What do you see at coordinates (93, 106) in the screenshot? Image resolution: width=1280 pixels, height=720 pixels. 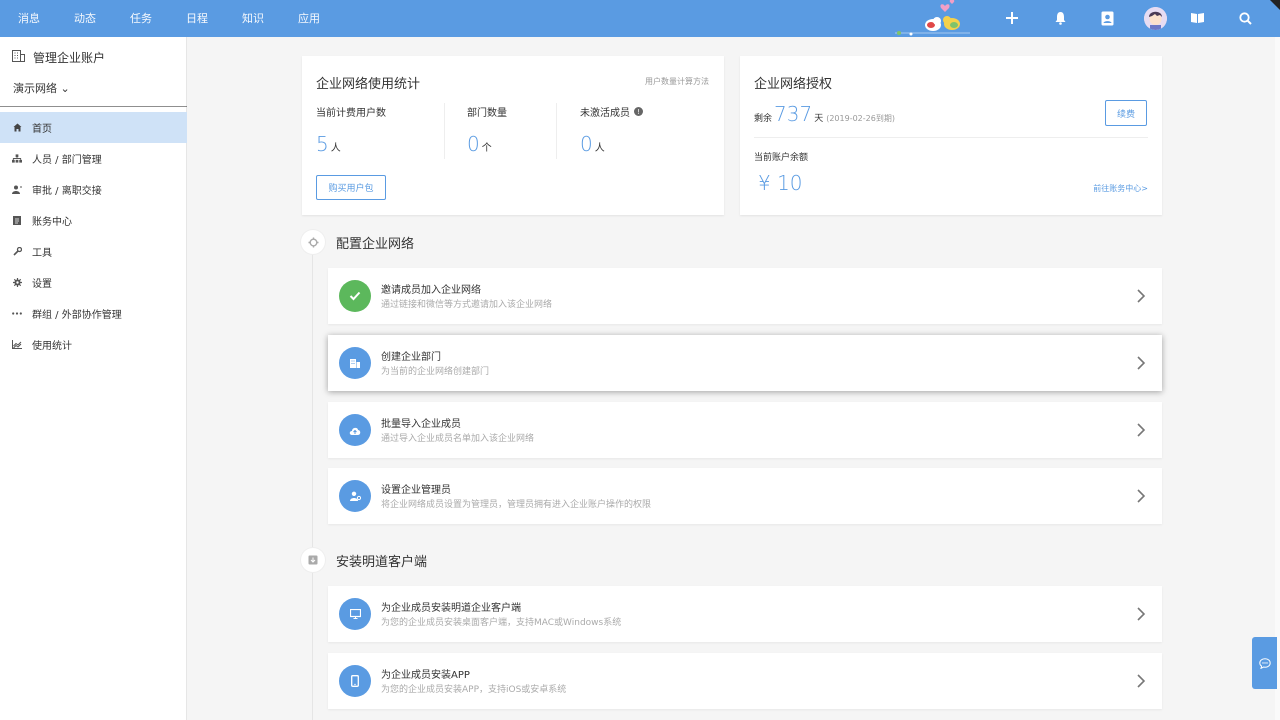 I see `sidebar-divider` at bounding box center [93, 106].